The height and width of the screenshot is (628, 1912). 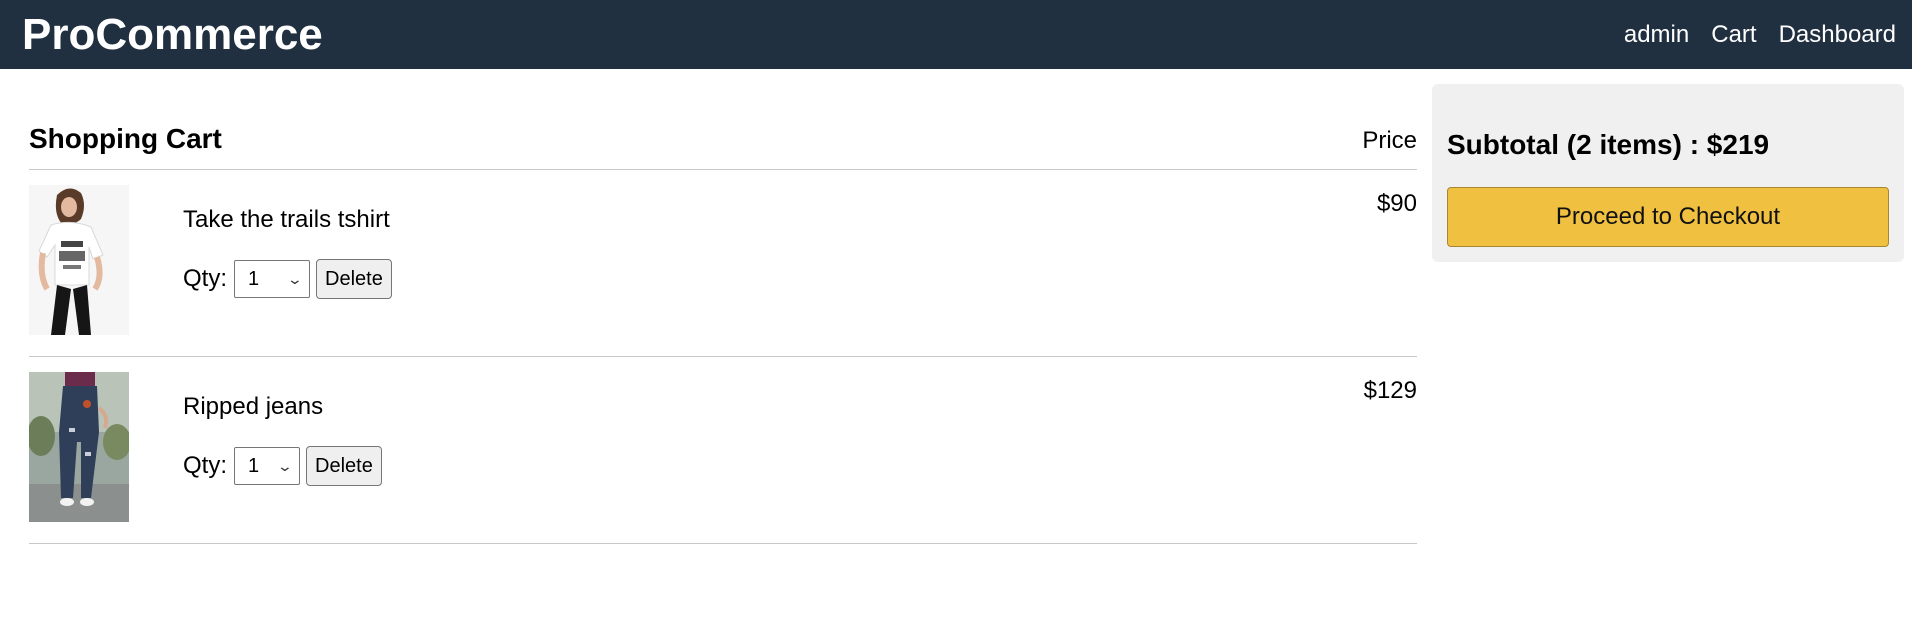 What do you see at coordinates (956, 34) in the screenshot?
I see `navbar: ProCommerce admin Cart Dashboard` at bounding box center [956, 34].